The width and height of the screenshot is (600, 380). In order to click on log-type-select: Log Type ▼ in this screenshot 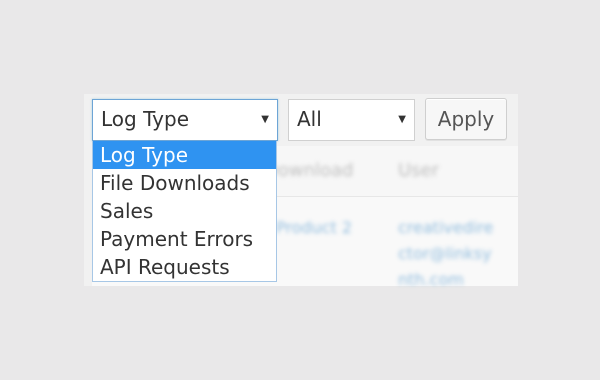, I will do `click(185, 120)`.